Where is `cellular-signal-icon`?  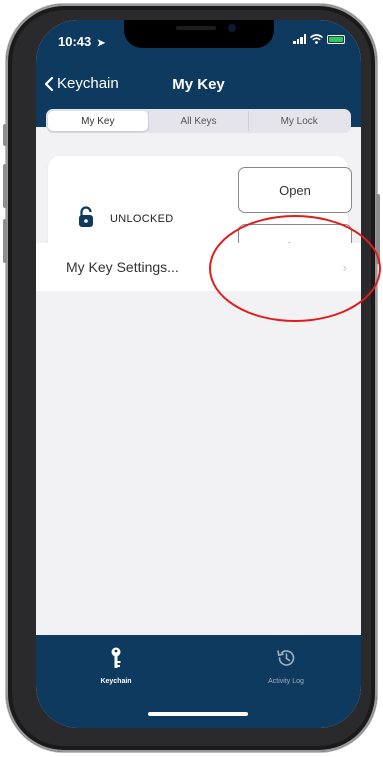
cellular-signal-icon is located at coordinates (299, 39).